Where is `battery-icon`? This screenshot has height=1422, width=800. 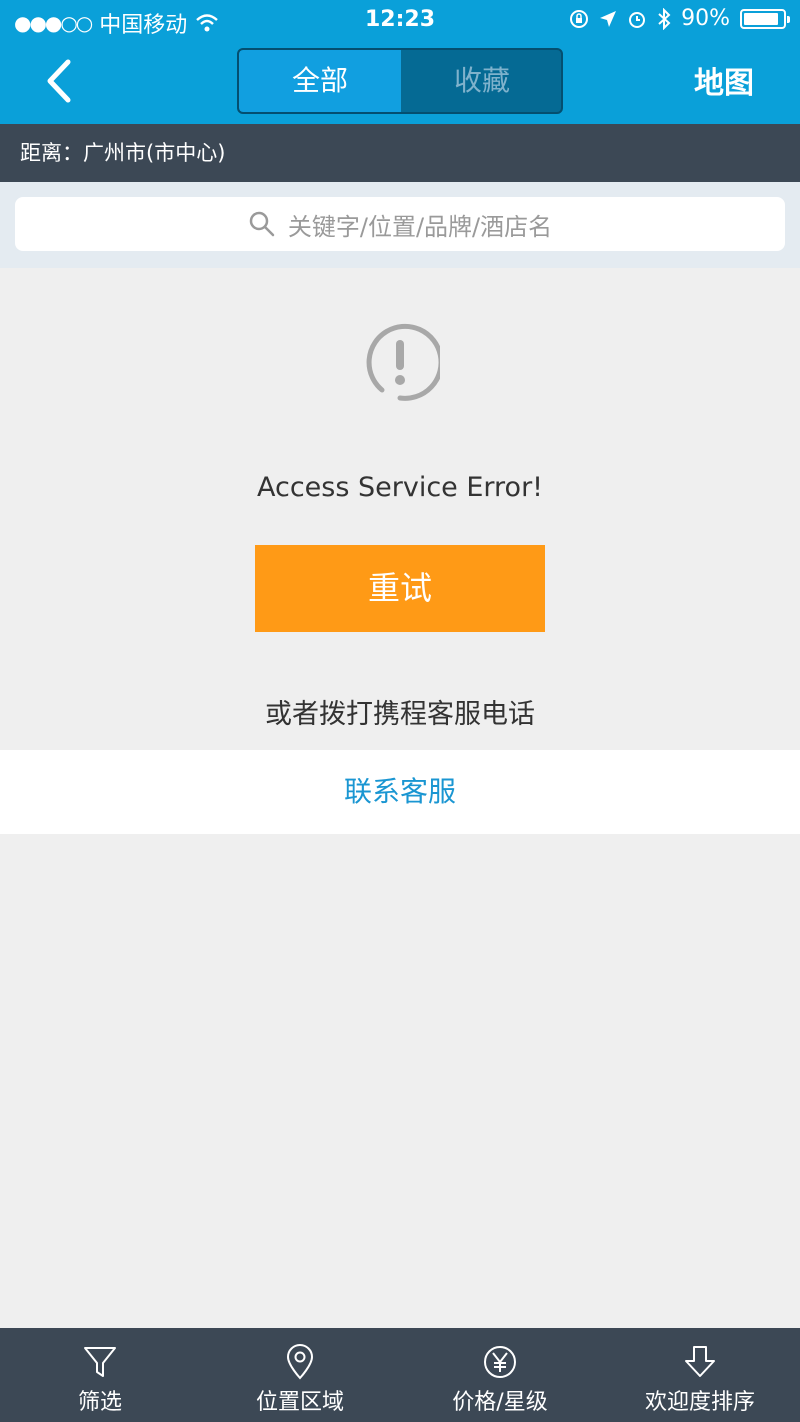 battery-icon is located at coordinates (765, 18).